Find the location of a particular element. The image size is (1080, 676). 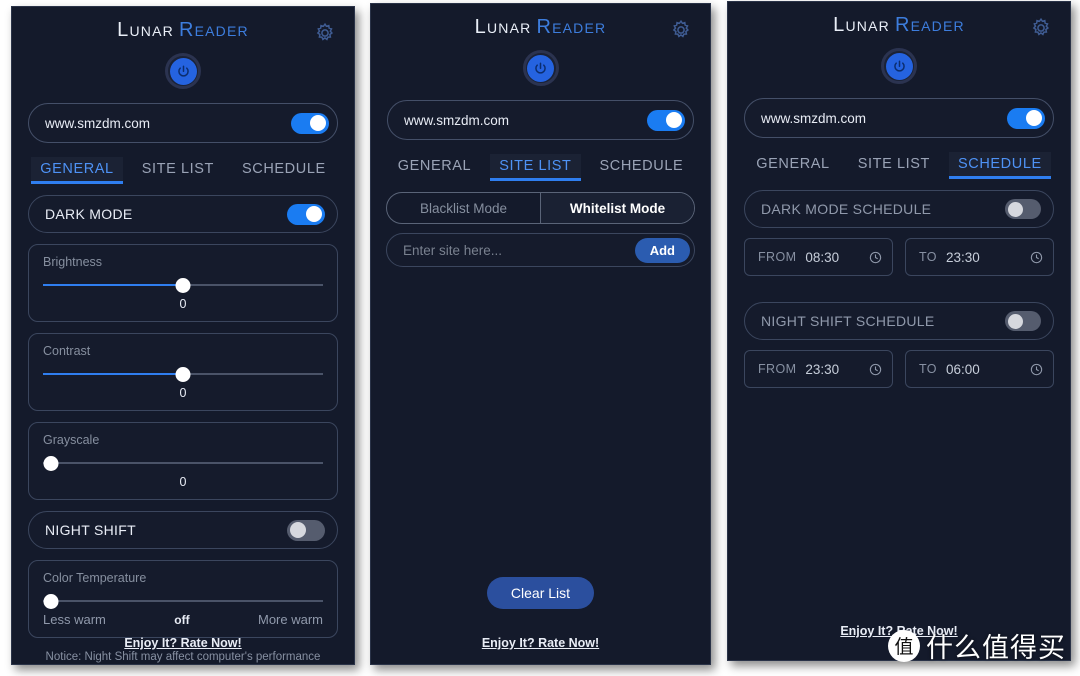

tab-bar-site-list: GENERAL SITE LIST SCHEDULE is located at coordinates (540, 167).